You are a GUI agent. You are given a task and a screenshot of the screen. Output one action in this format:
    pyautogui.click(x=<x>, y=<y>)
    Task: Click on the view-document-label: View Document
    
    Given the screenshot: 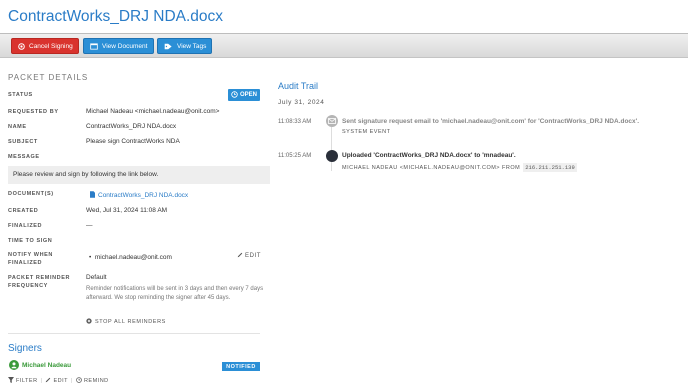 What is the action you would take?
    pyautogui.click(x=125, y=46)
    